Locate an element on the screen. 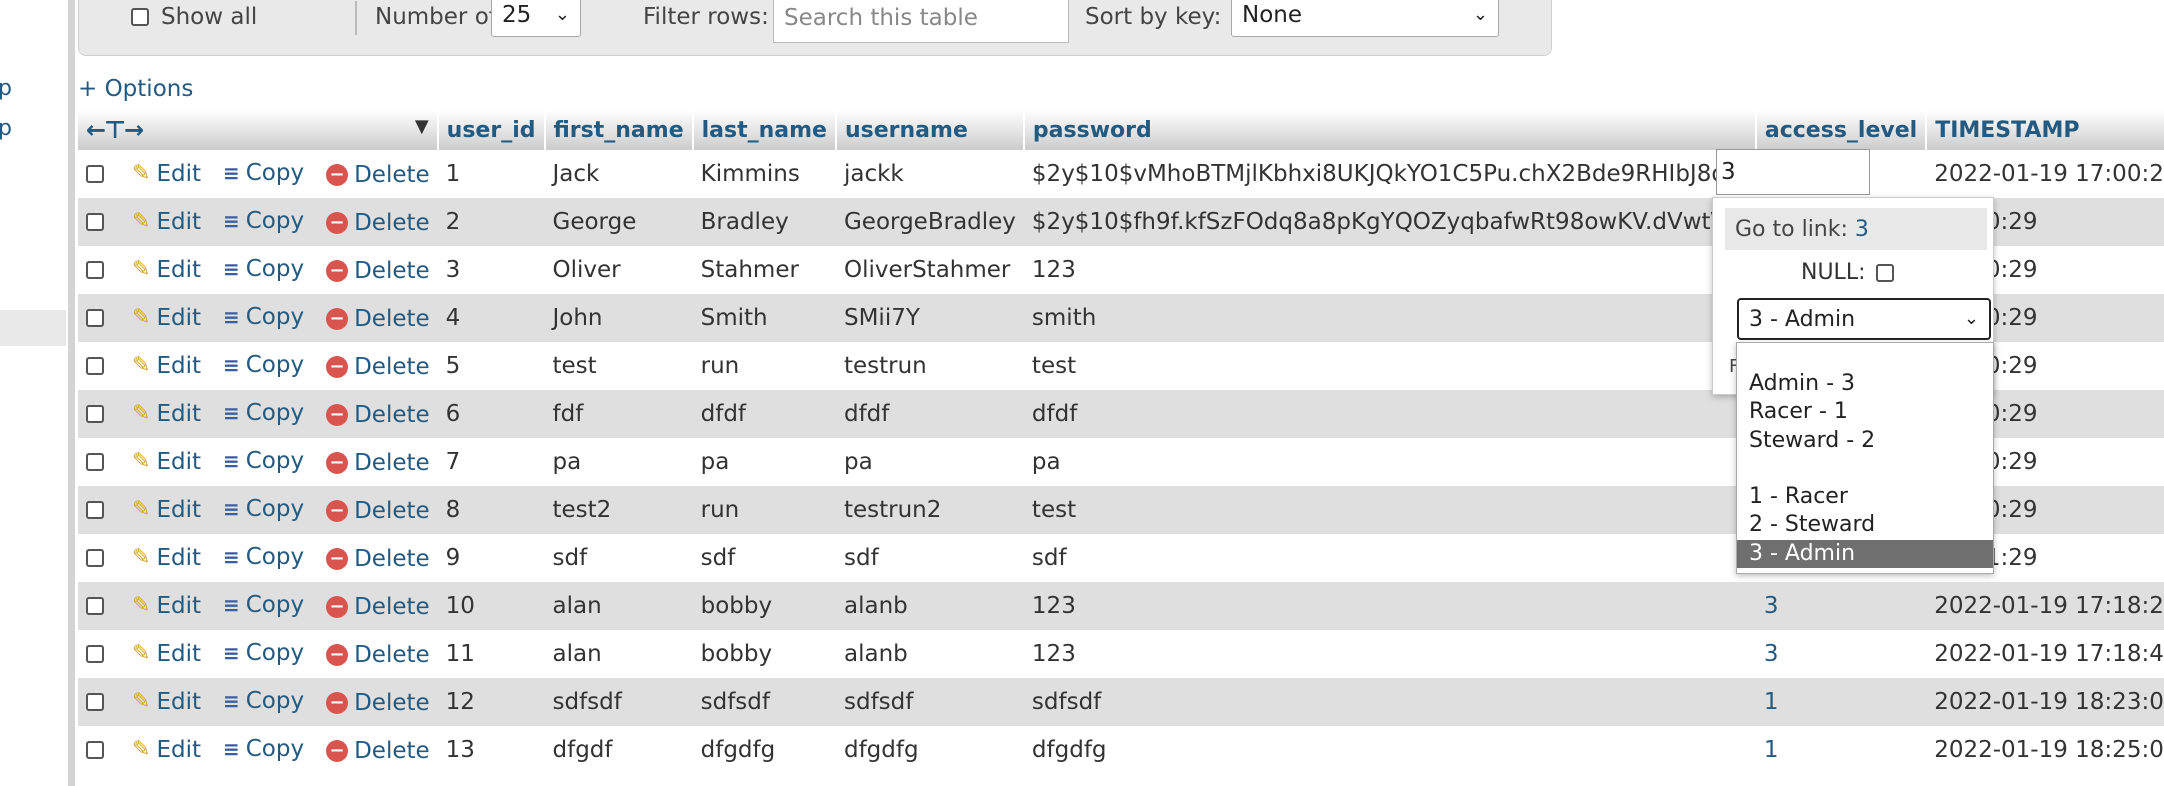  column-header-user-id: user_id is located at coordinates (491, 130).